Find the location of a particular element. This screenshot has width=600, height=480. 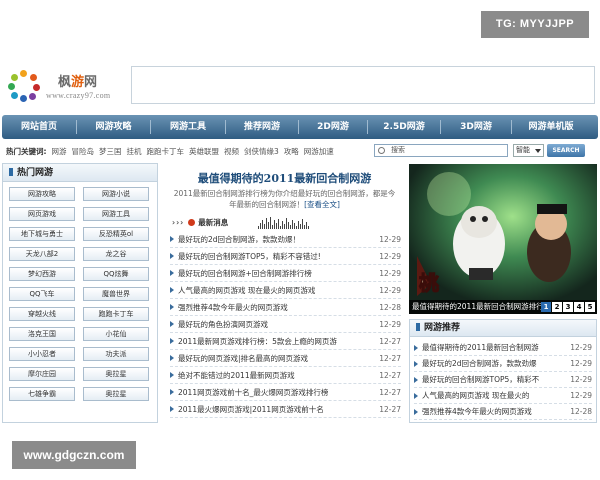

hot-game-button: 功夫派 is located at coordinates (116, 354).